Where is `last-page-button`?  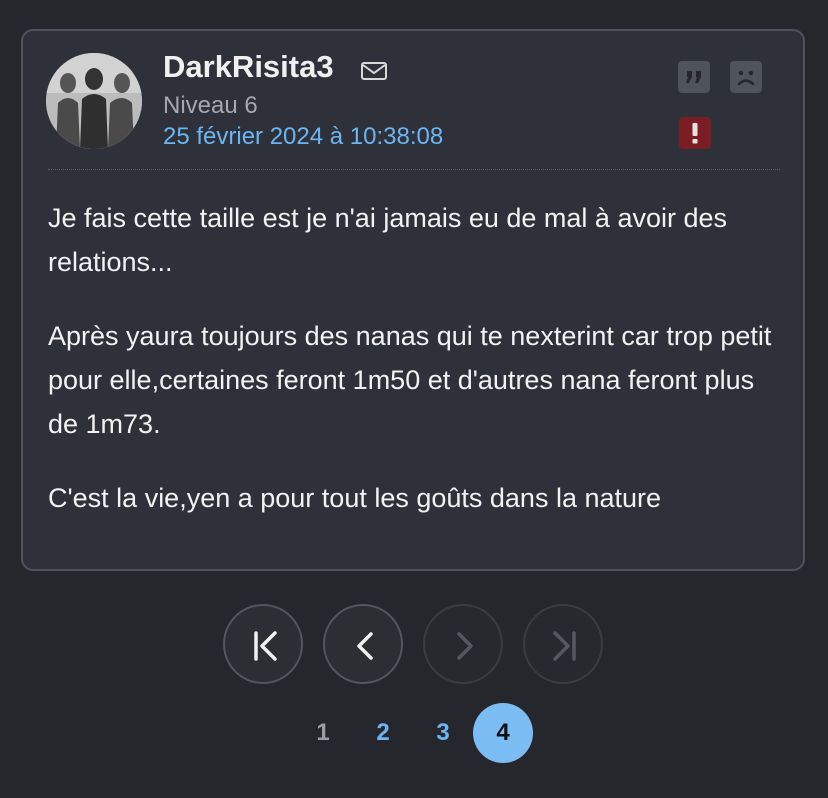
last-page-button is located at coordinates (563, 644).